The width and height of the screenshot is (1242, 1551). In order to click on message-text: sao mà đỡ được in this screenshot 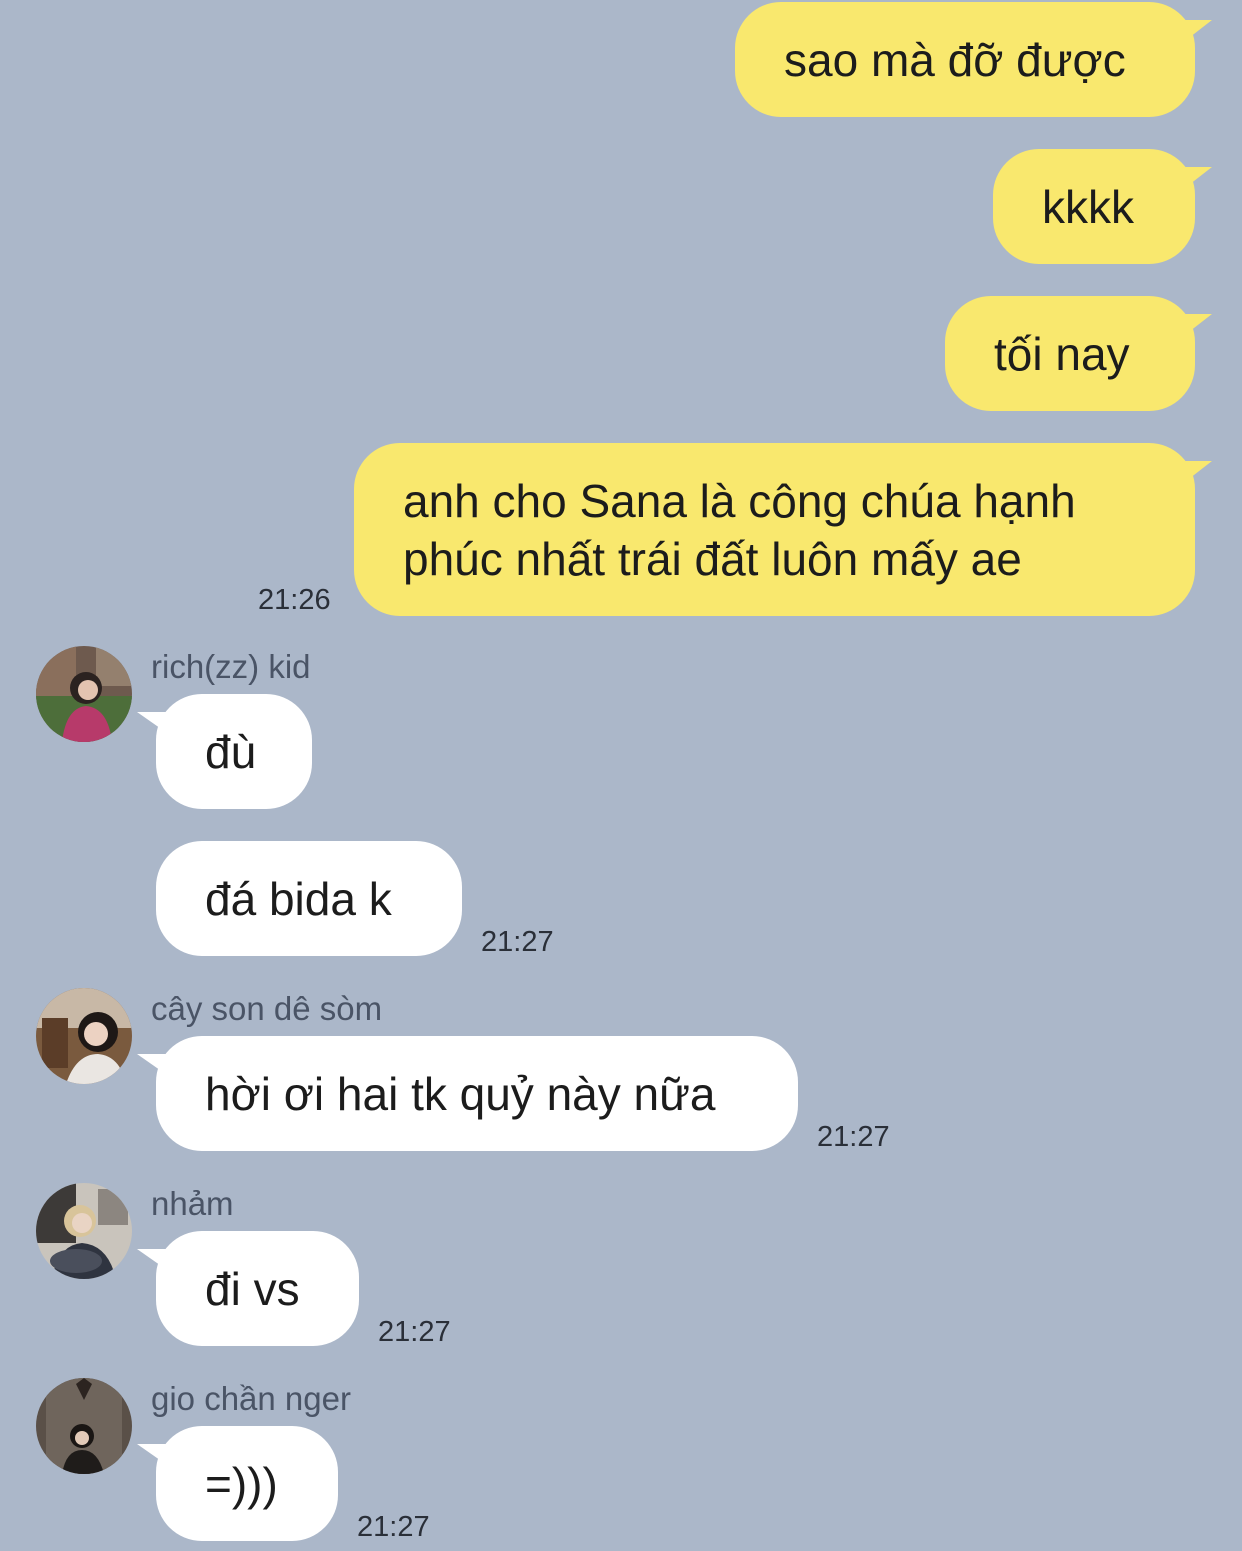, I will do `click(955, 60)`.